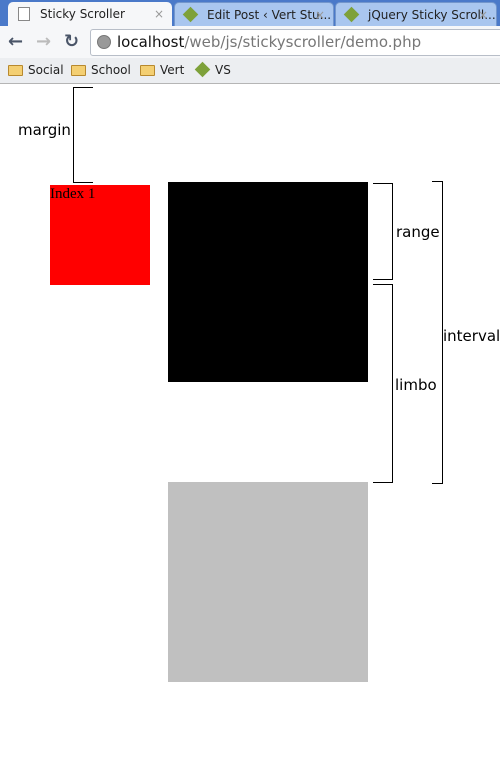 This screenshot has width=500, height=766. What do you see at coordinates (82, 14) in the screenshot?
I see `tab-label: Sticky Scroller` at bounding box center [82, 14].